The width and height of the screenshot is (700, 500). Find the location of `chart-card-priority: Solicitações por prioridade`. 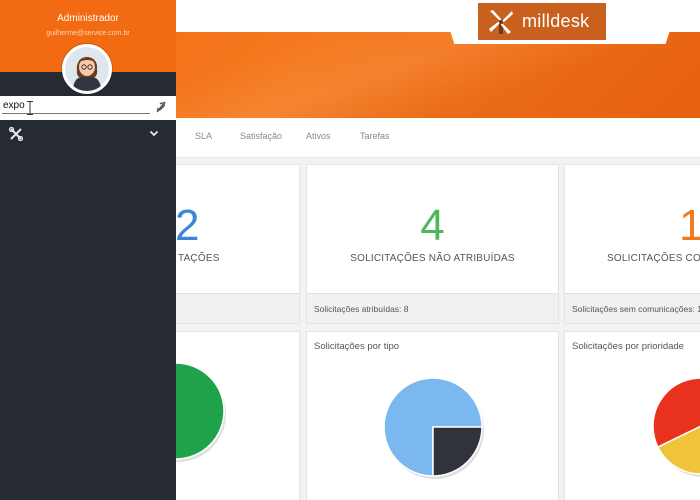

chart-card-priority: Solicitações por prioridade is located at coordinates (632, 415).